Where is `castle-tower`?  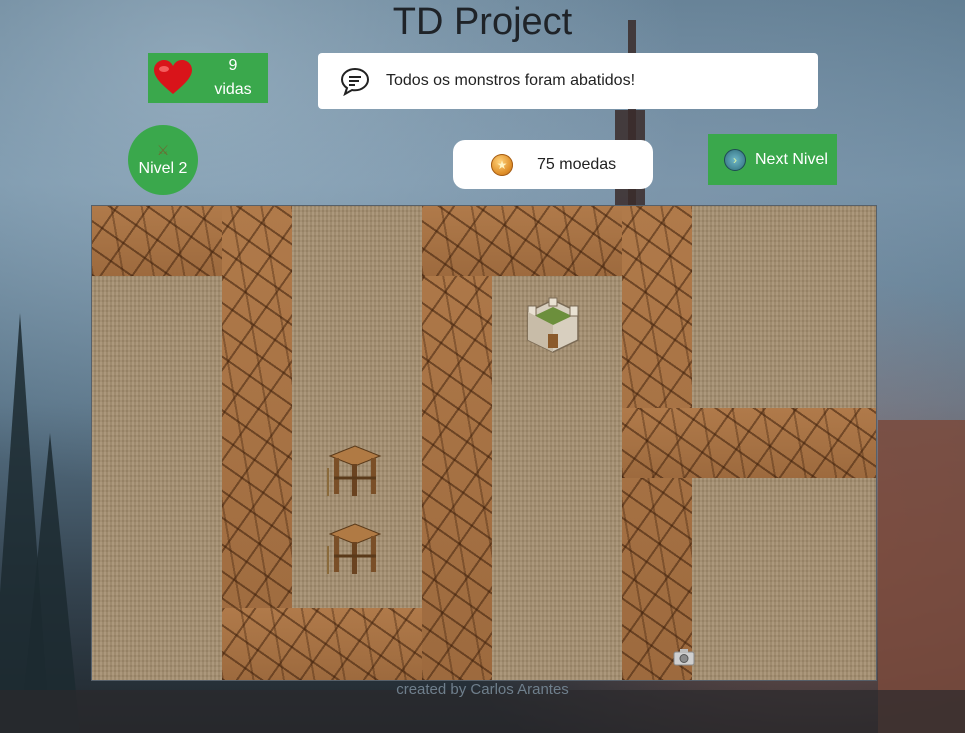 castle-tower is located at coordinates (553, 325).